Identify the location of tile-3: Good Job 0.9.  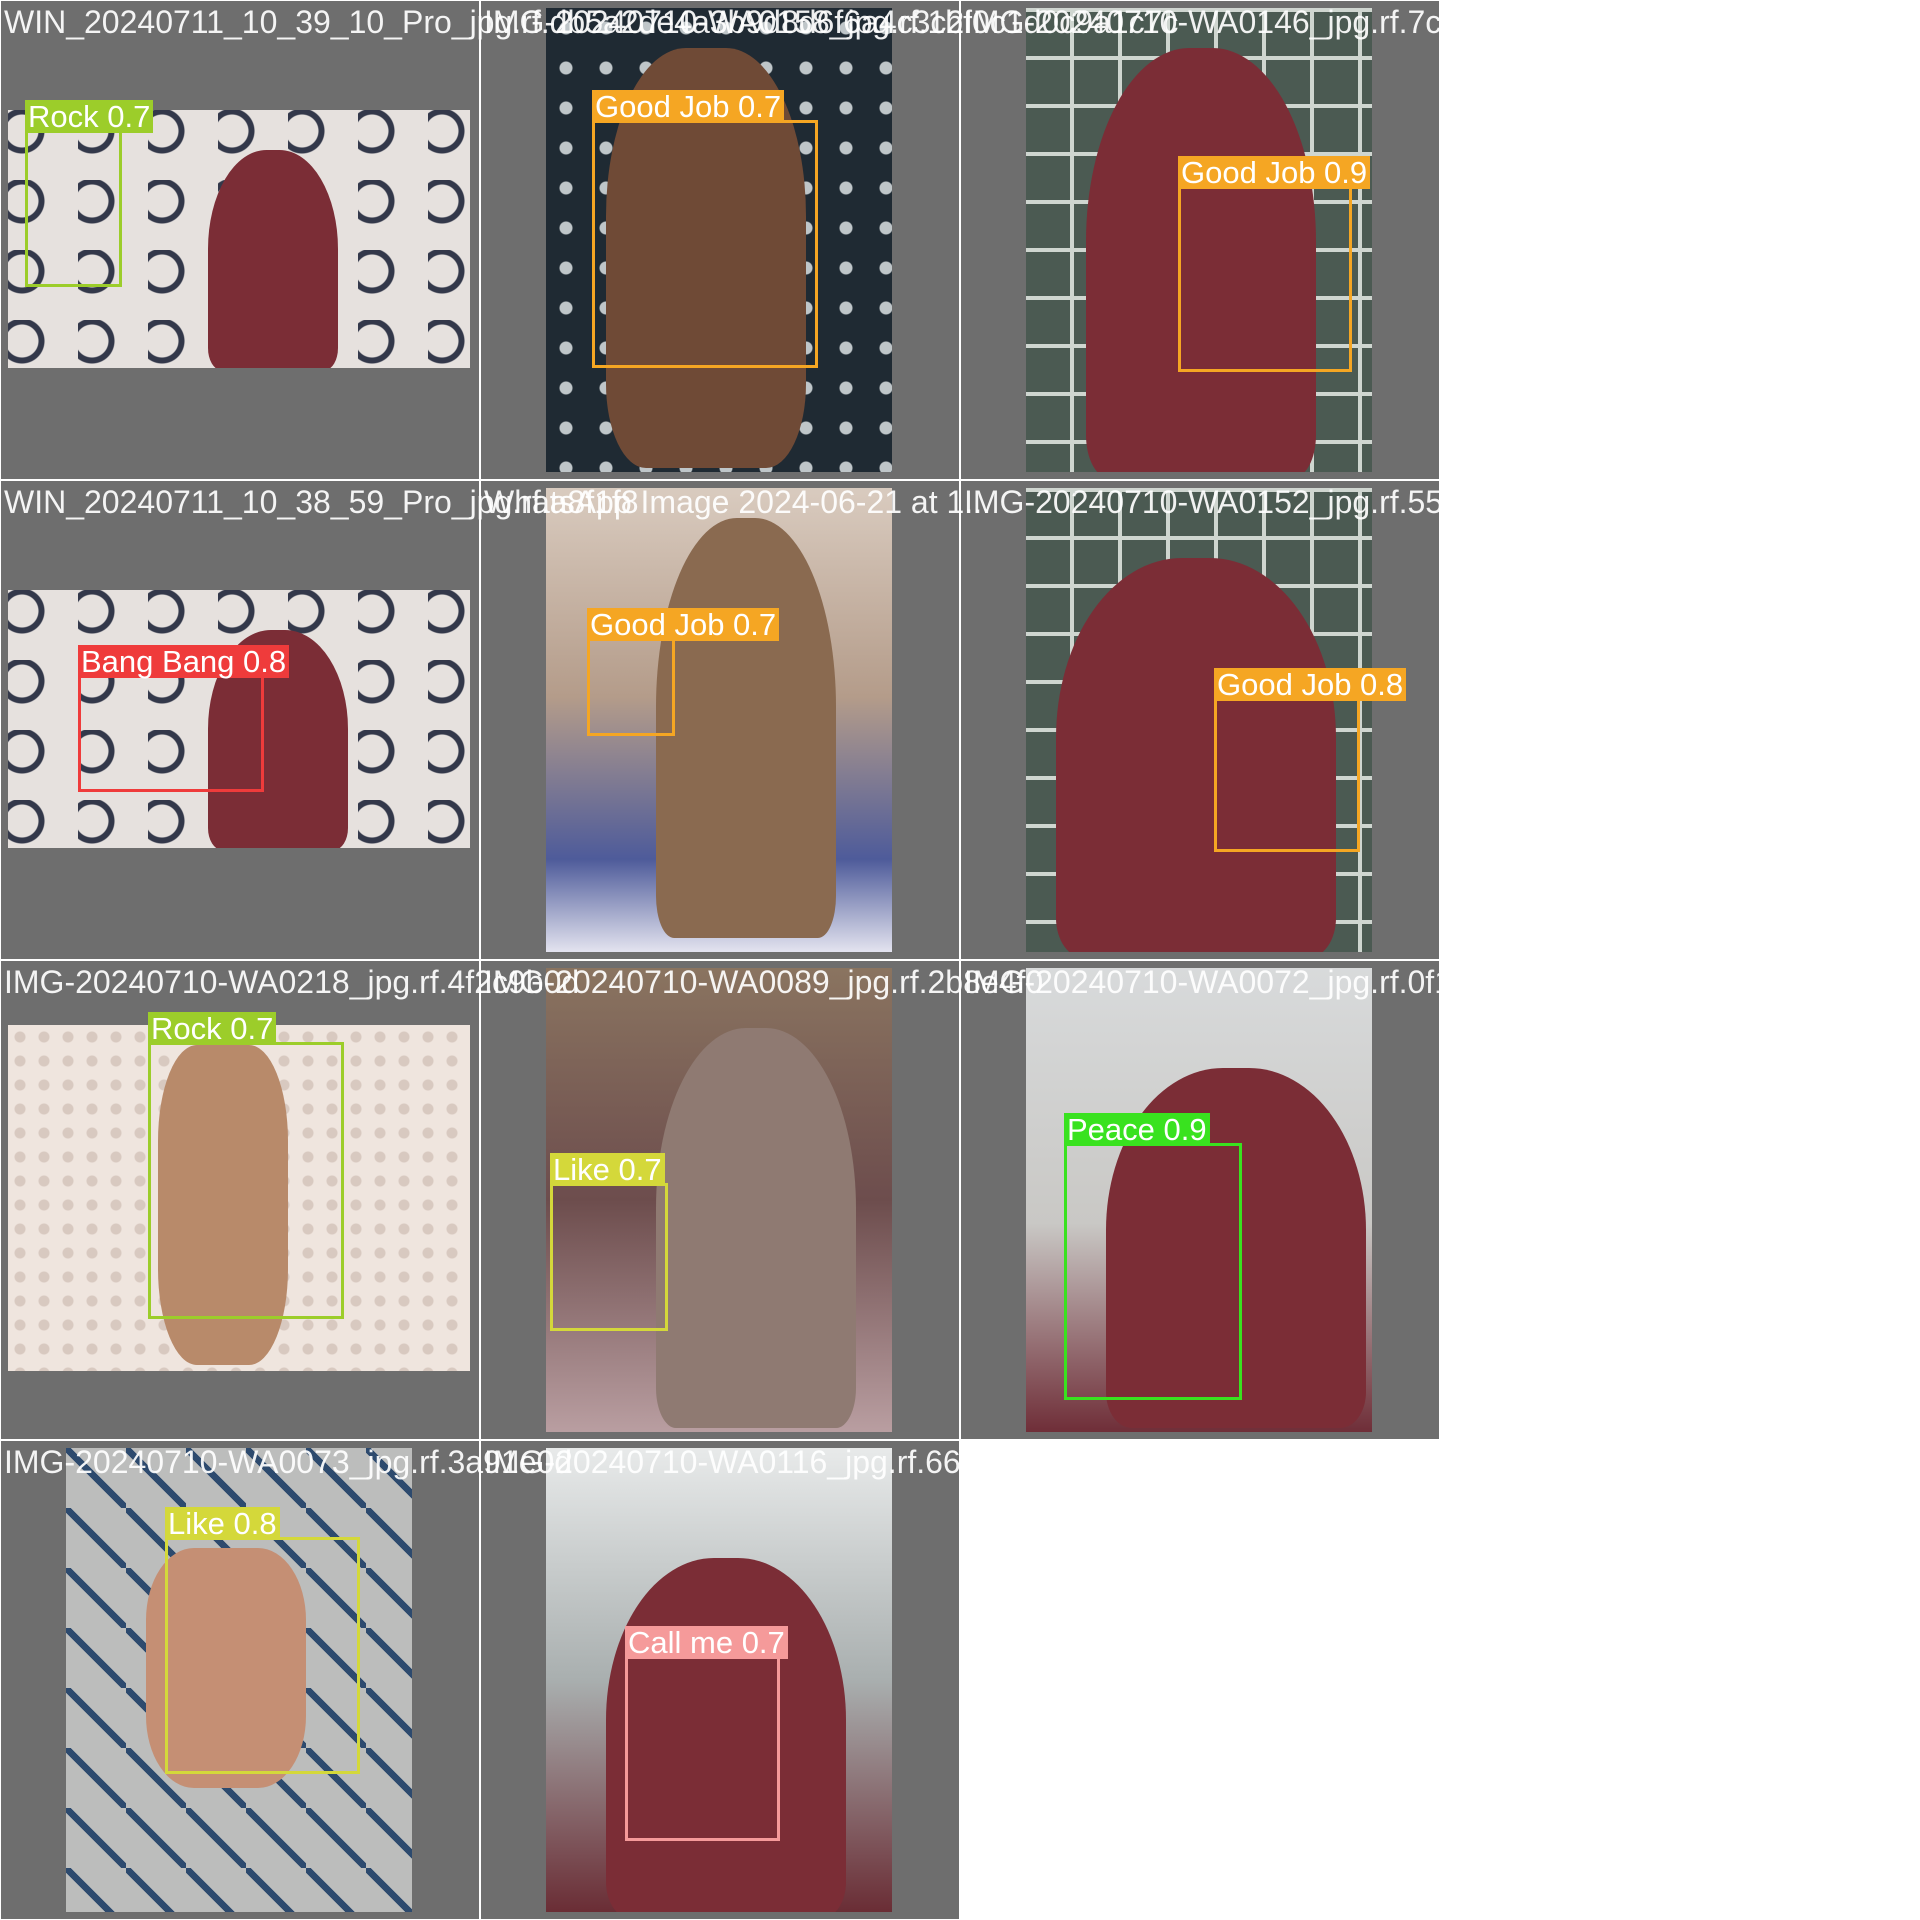
(1200, 240).